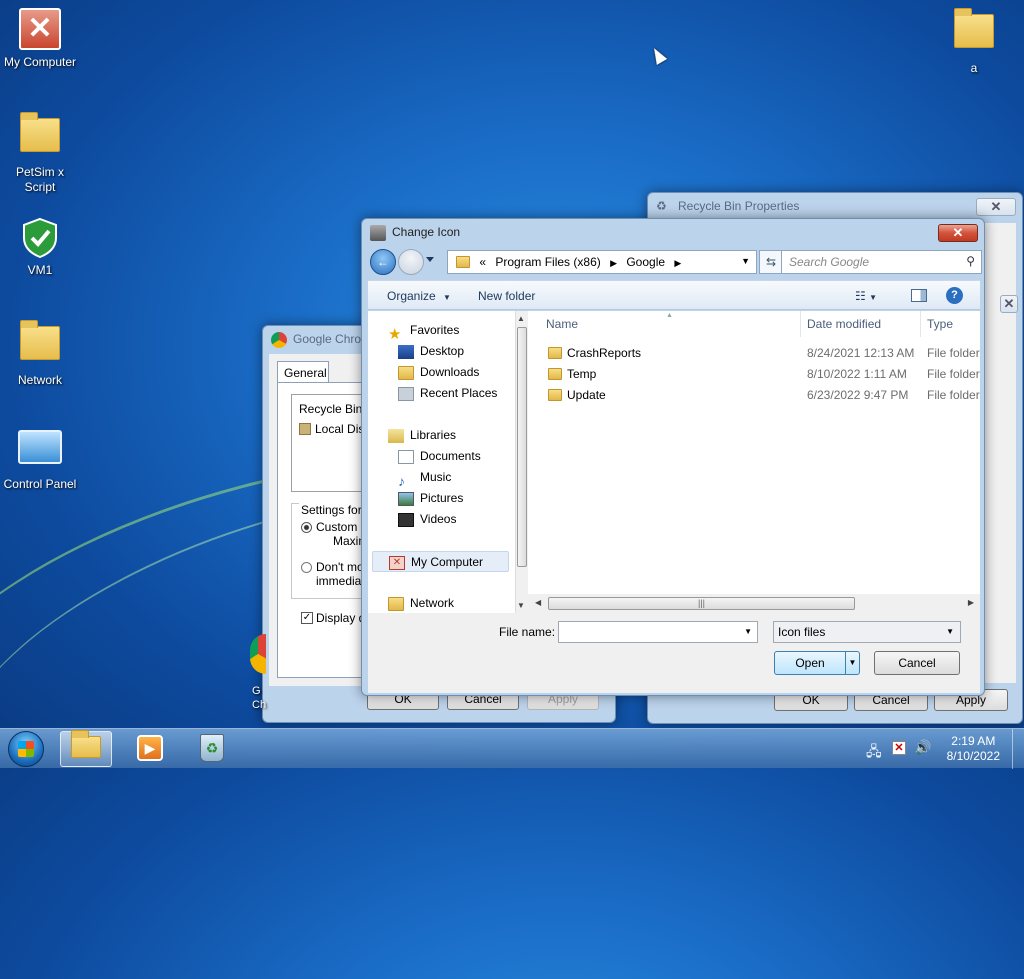 The image size is (1024, 979). What do you see at coordinates (40, 459) in the screenshot?
I see `desktop-icon-control-panel: Control Panel` at bounding box center [40, 459].